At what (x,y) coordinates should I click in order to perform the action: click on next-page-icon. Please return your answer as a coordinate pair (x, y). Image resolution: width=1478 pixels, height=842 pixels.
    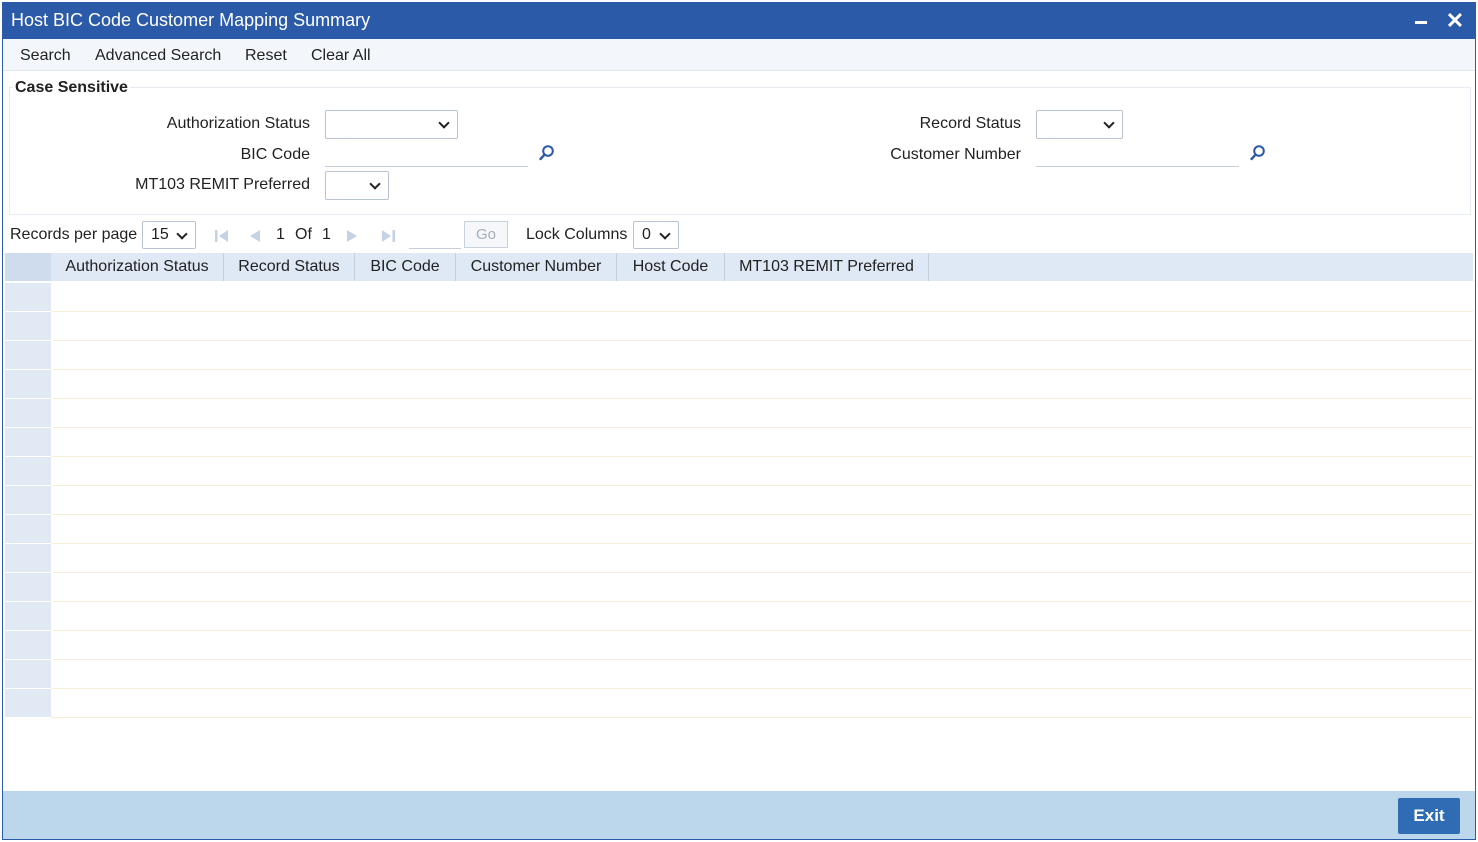
    Looking at the image, I should click on (352, 236).